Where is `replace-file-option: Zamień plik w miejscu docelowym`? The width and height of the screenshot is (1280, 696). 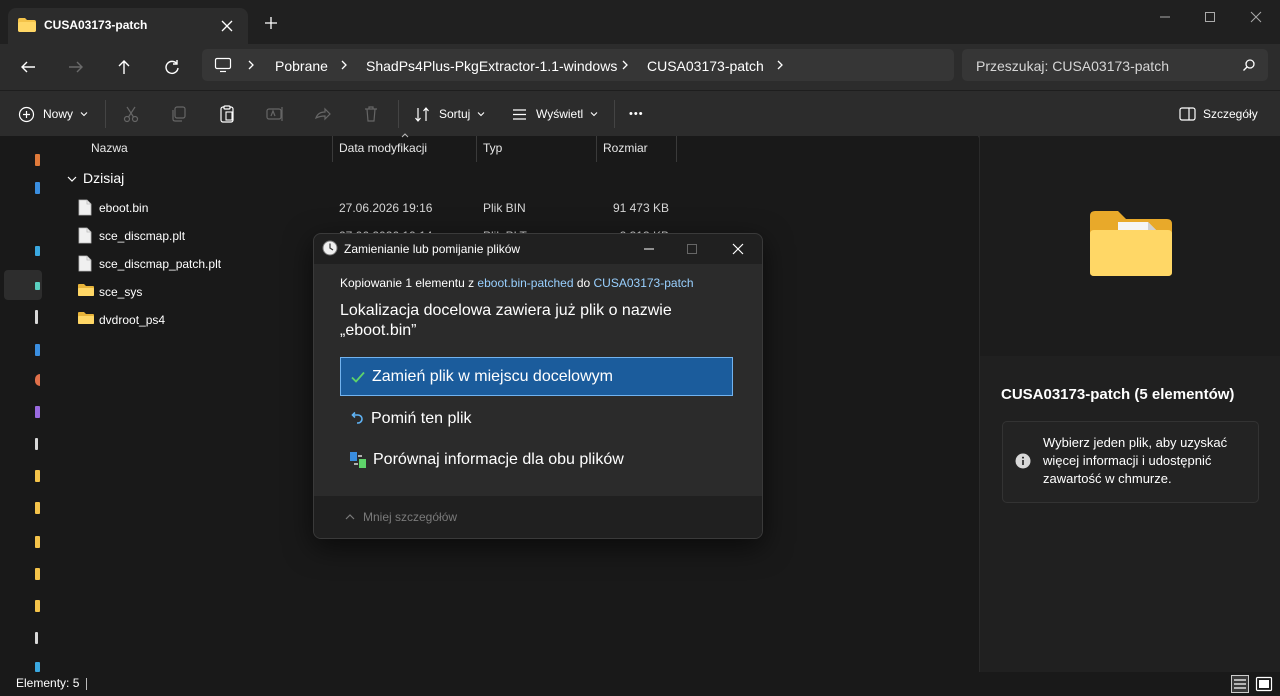 replace-file-option: Zamień plik w miejscu docelowym is located at coordinates (536, 376).